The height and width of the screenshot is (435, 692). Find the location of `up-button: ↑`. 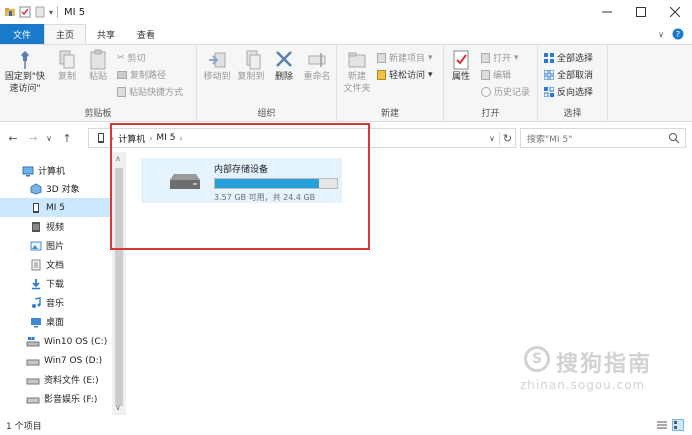

up-button: ↑ is located at coordinates (67, 138).